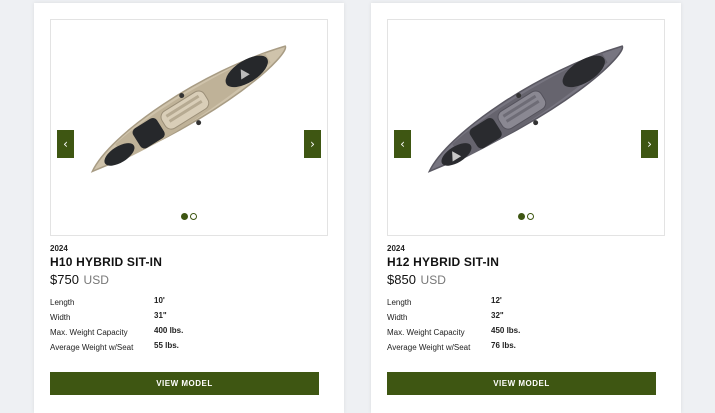 The height and width of the screenshot is (413, 715). I want to click on spec-row-weight: Average Weight w/Seat 55 lbs., so click(180, 348).